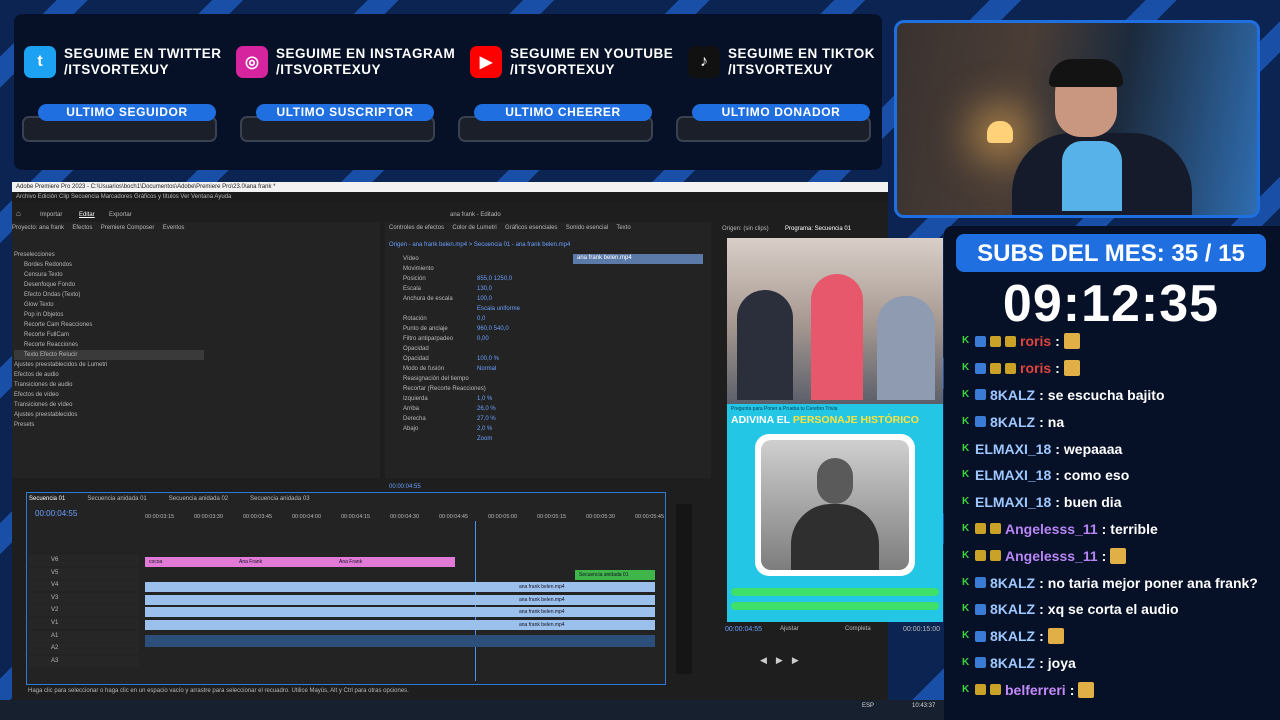 This screenshot has height=720, width=1280. Describe the element at coordinates (345, 62) in the screenshot. I see `social-link: ◎ SEGUIME EN INSTAGRAM/ITSVORTEXUY` at that location.